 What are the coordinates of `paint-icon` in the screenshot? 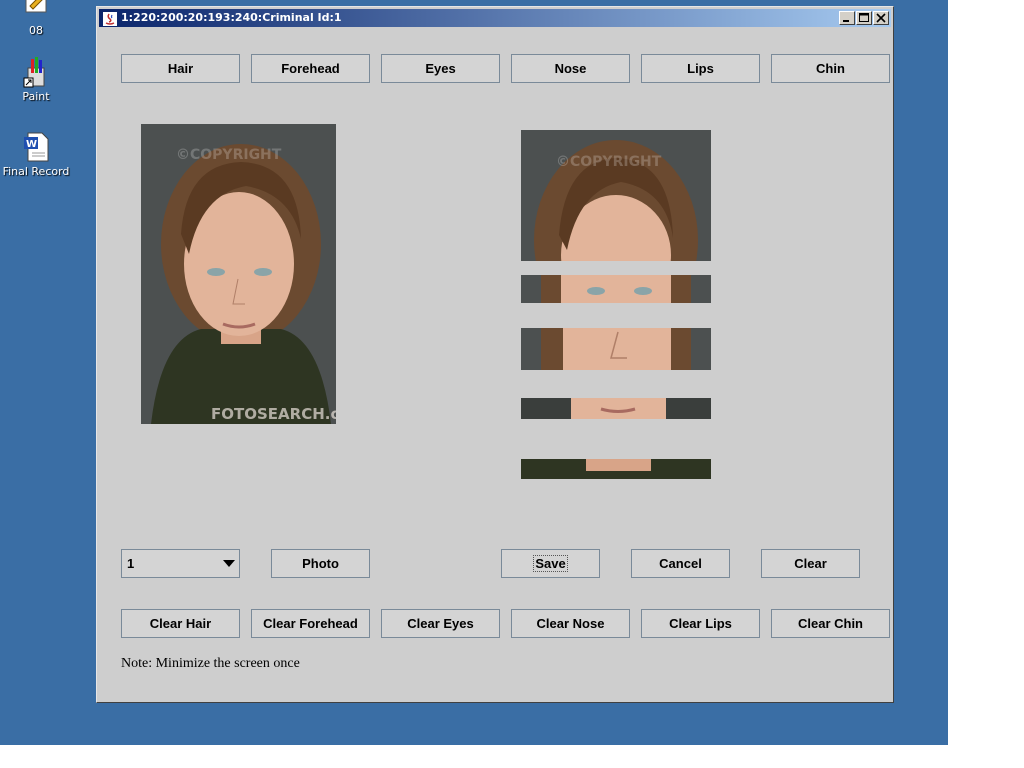 It's located at (36, 72).